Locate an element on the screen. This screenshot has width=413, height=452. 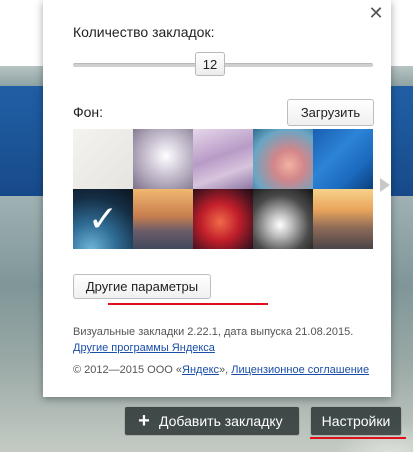
background-tile-dandelion is located at coordinates (283, 219).